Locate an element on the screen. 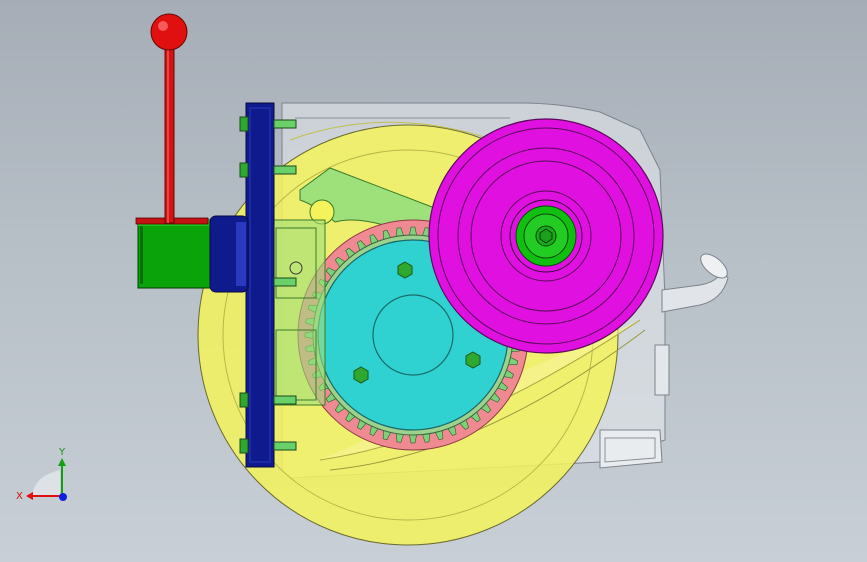 This screenshot has width=867, height=562. control-lever is located at coordinates (169, 118).